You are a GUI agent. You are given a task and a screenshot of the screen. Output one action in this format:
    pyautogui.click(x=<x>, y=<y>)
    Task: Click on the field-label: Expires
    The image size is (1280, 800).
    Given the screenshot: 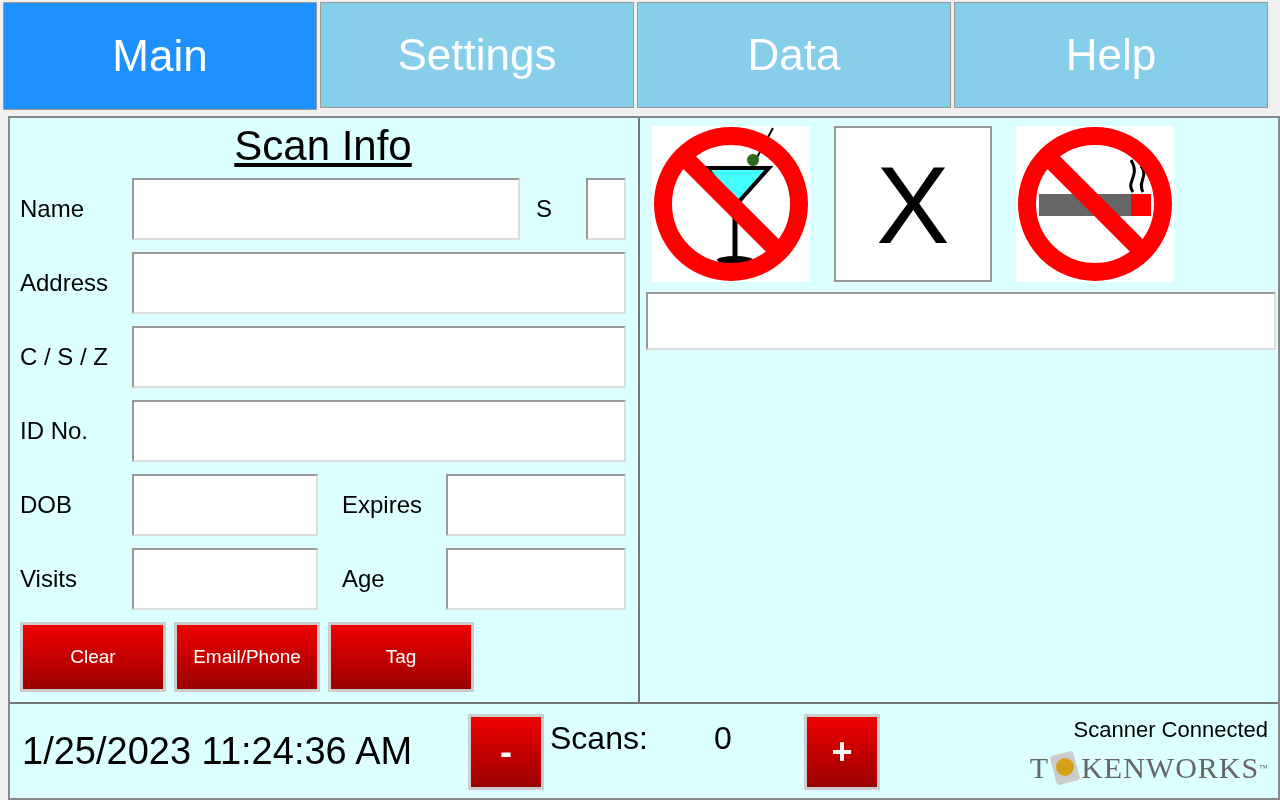 What is the action you would take?
    pyautogui.click(x=382, y=505)
    